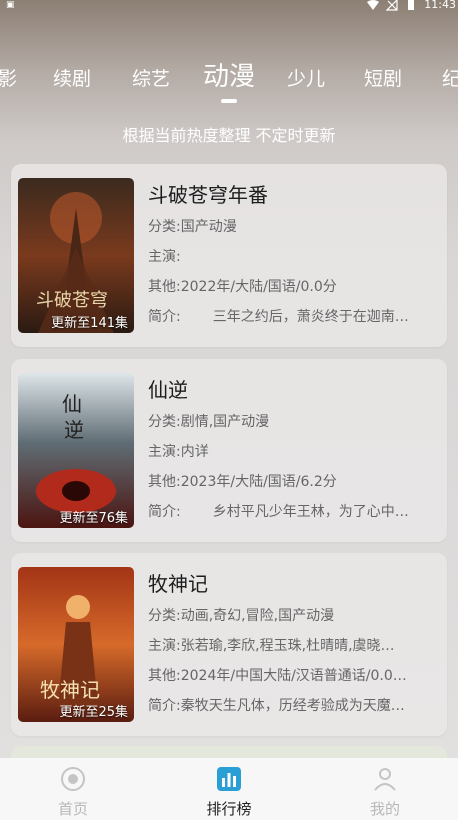 Image resolution: width=458 pixels, height=820 pixels. I want to click on ranking-icon, so click(229, 779).